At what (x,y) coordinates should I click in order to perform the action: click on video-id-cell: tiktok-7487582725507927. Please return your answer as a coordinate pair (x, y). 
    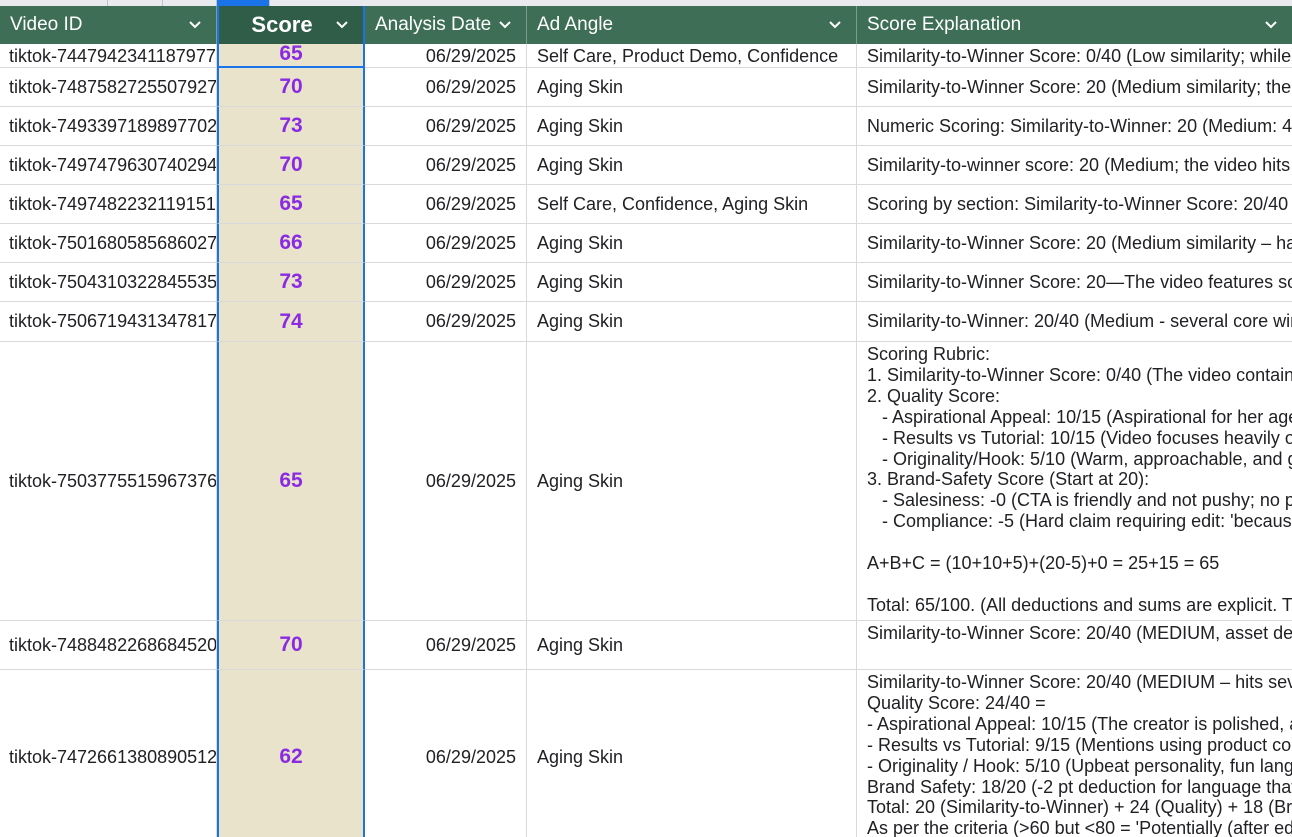
    Looking at the image, I should click on (108, 87).